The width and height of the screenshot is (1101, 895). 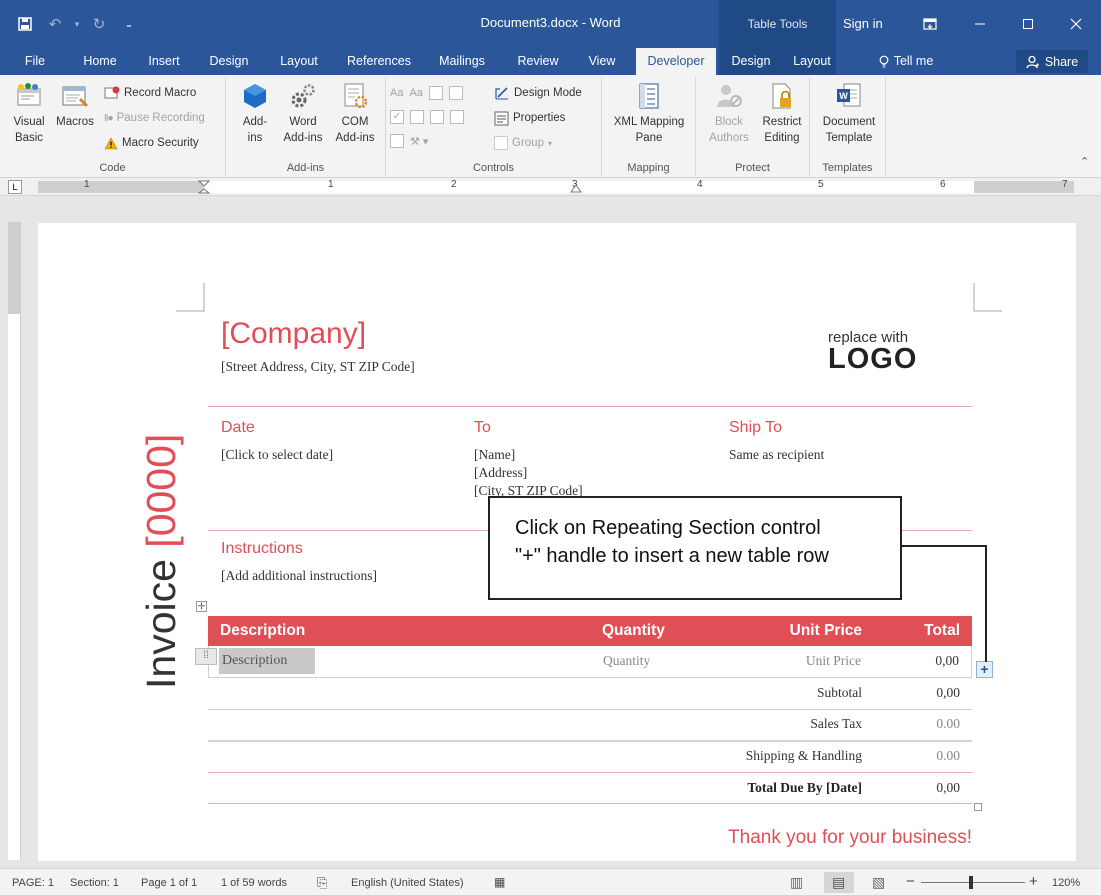 What do you see at coordinates (523, 143) in the screenshot?
I see `group-button: Group ▾` at bounding box center [523, 143].